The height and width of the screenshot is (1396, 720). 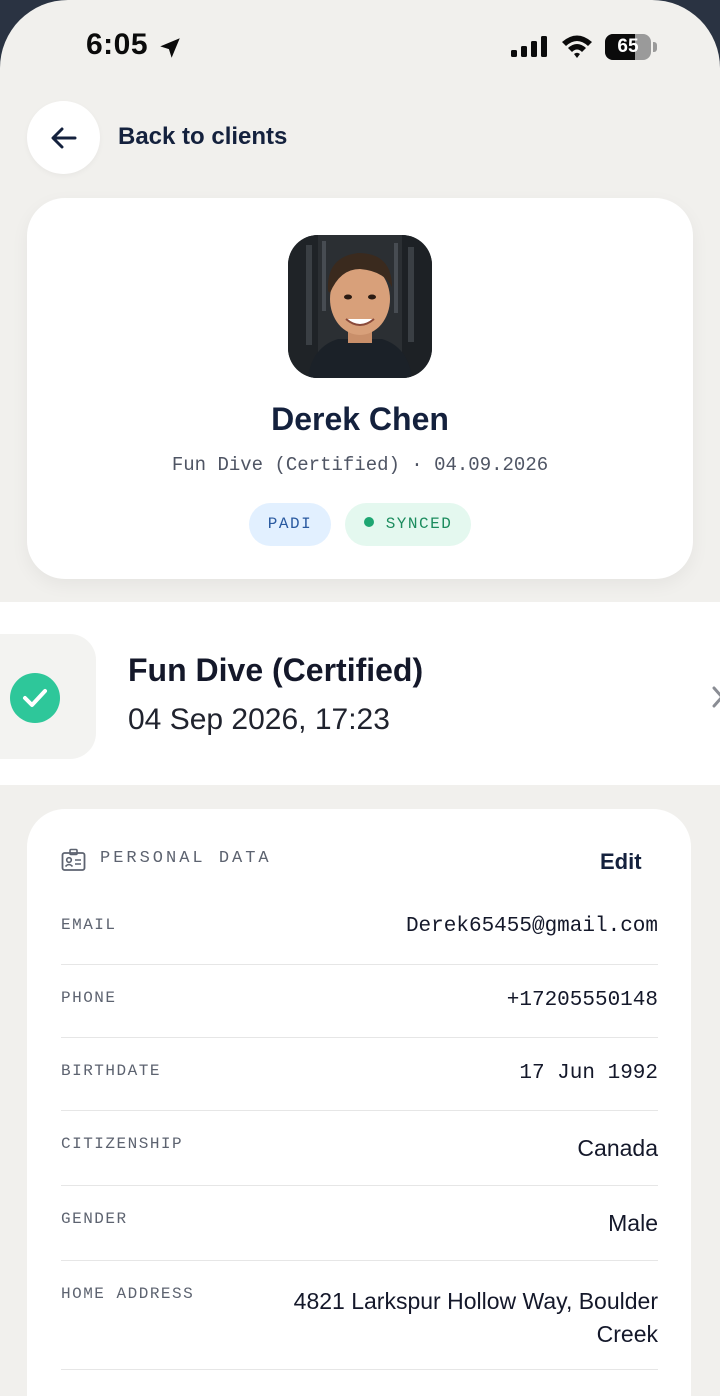 I want to click on field-value-gender: Male, so click(x=633, y=1223).